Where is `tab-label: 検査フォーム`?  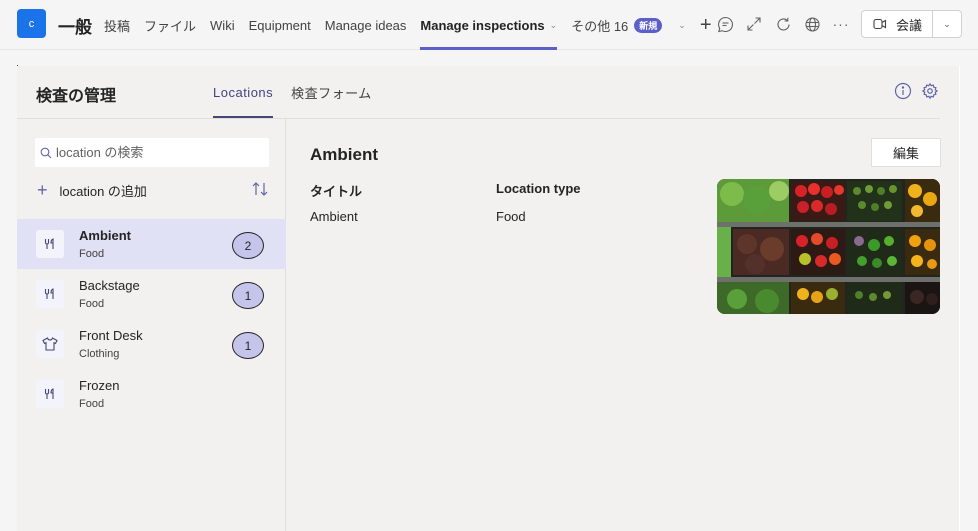 tab-label: 検査フォーム is located at coordinates (331, 93).